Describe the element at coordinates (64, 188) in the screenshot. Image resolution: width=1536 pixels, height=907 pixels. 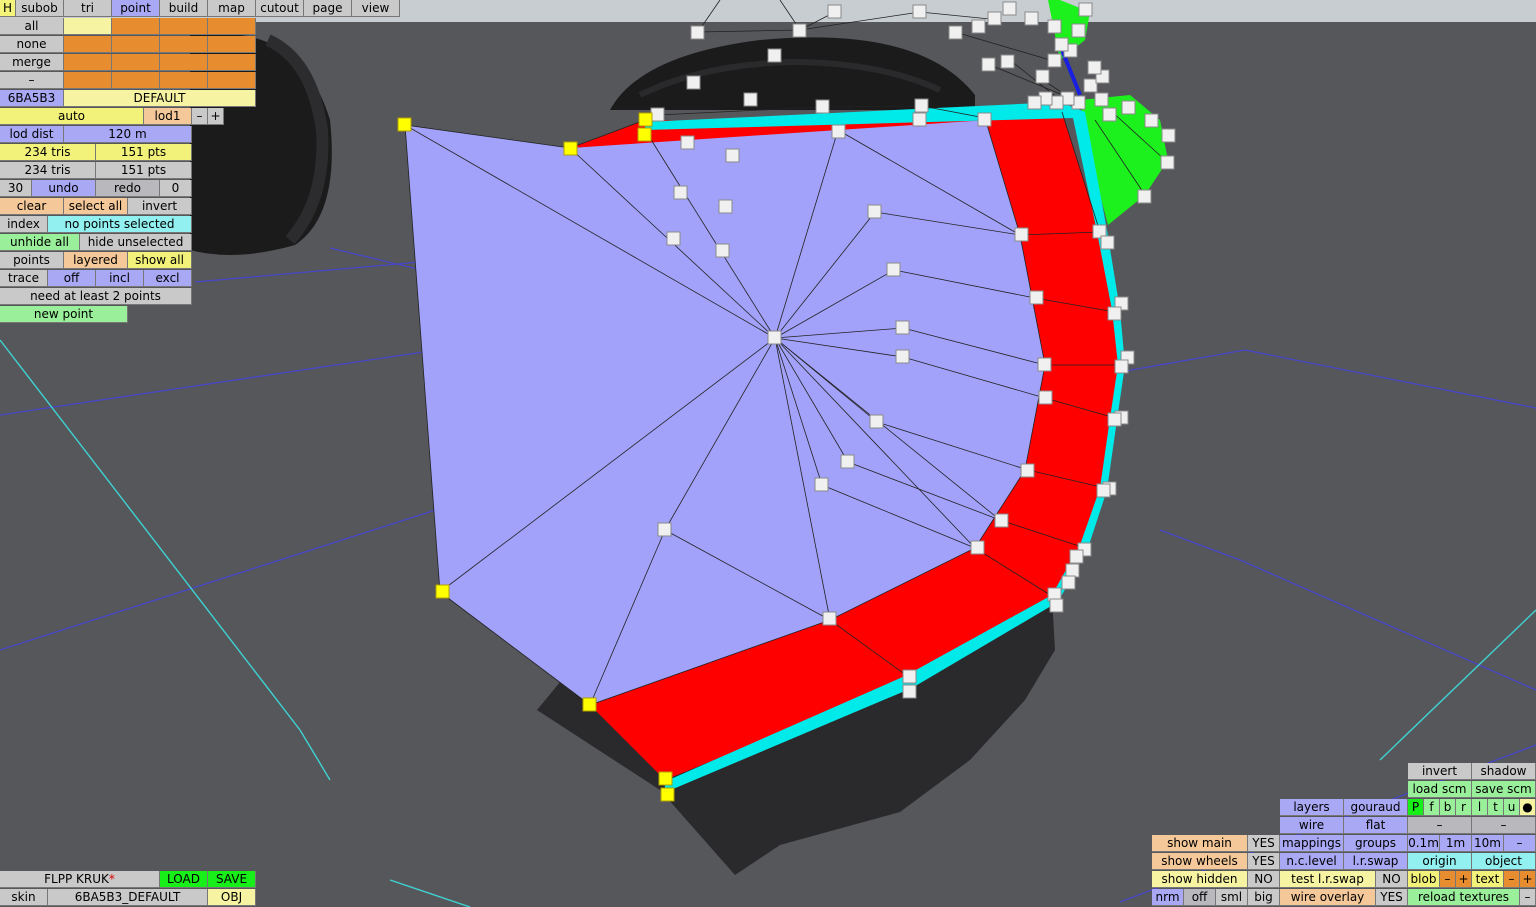
I see `undo-button: undo` at that location.